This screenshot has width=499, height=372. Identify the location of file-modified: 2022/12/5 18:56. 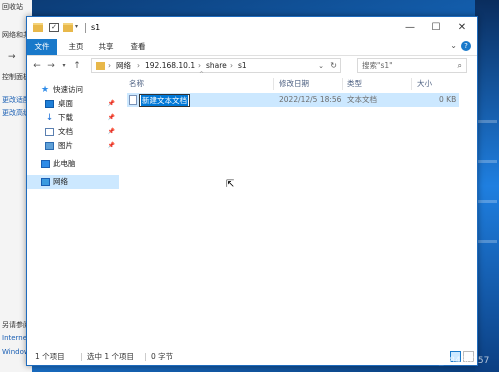
(310, 99).